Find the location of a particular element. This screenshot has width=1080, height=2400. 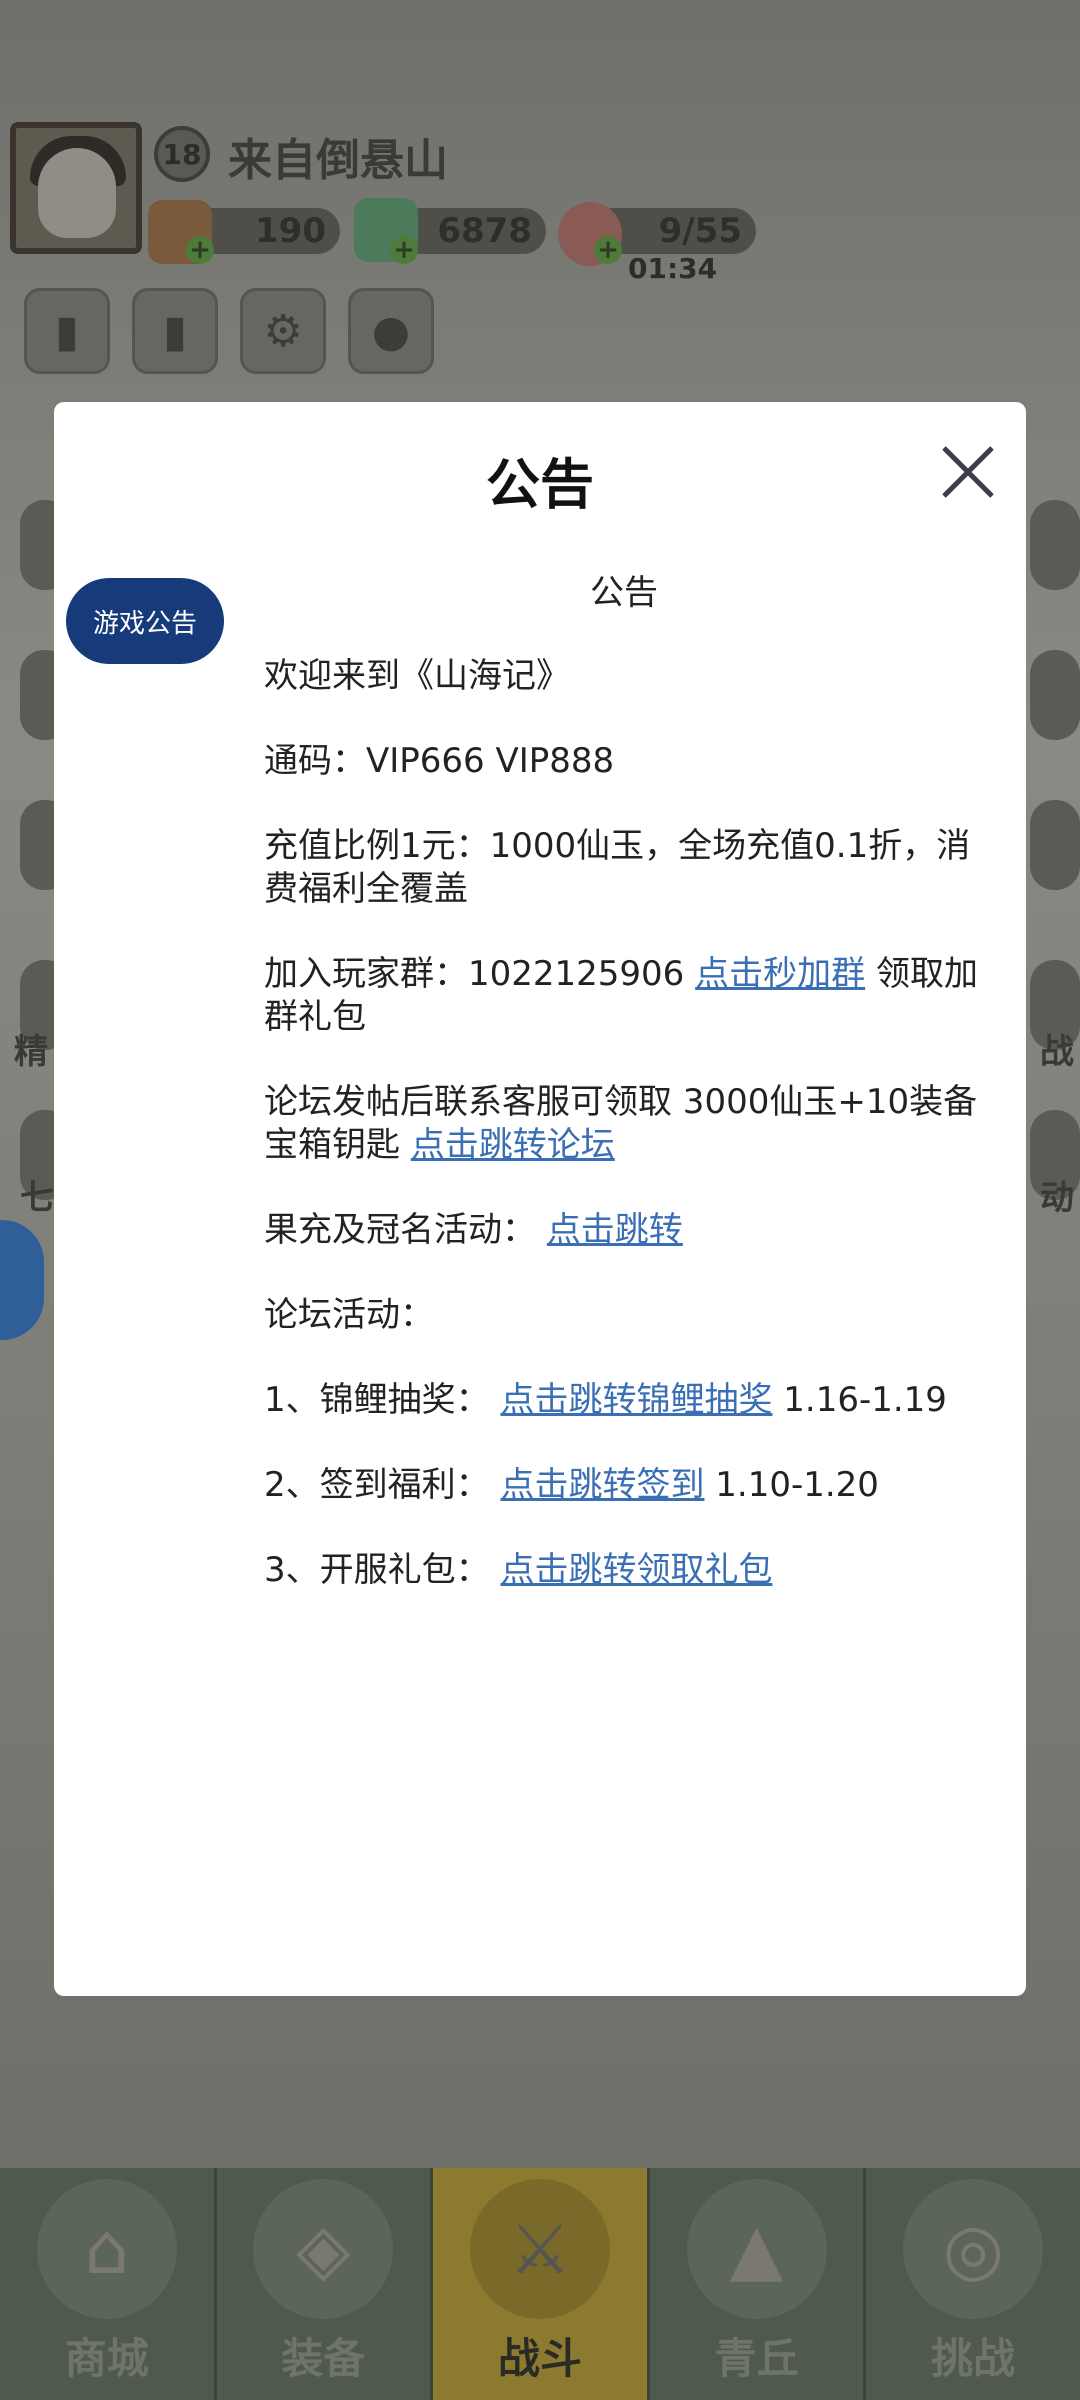

friends-icon: ● is located at coordinates (391, 331).